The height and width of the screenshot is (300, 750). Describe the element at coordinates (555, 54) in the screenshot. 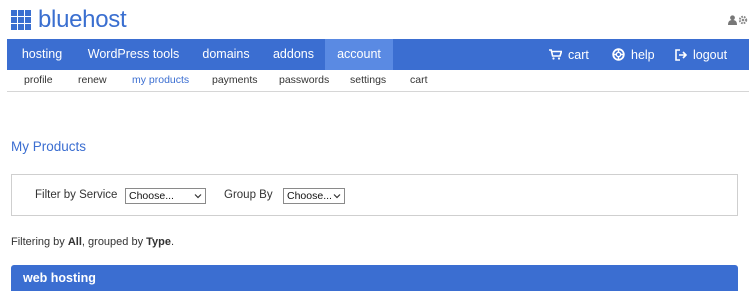

I see `cart-icon` at that location.